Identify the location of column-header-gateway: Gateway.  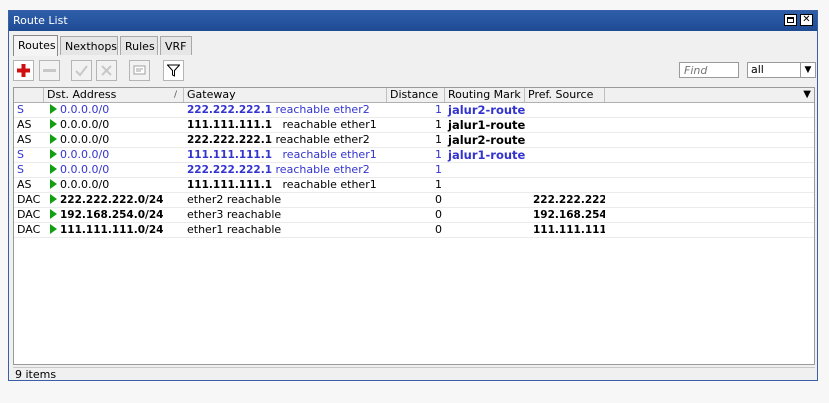
(285, 95).